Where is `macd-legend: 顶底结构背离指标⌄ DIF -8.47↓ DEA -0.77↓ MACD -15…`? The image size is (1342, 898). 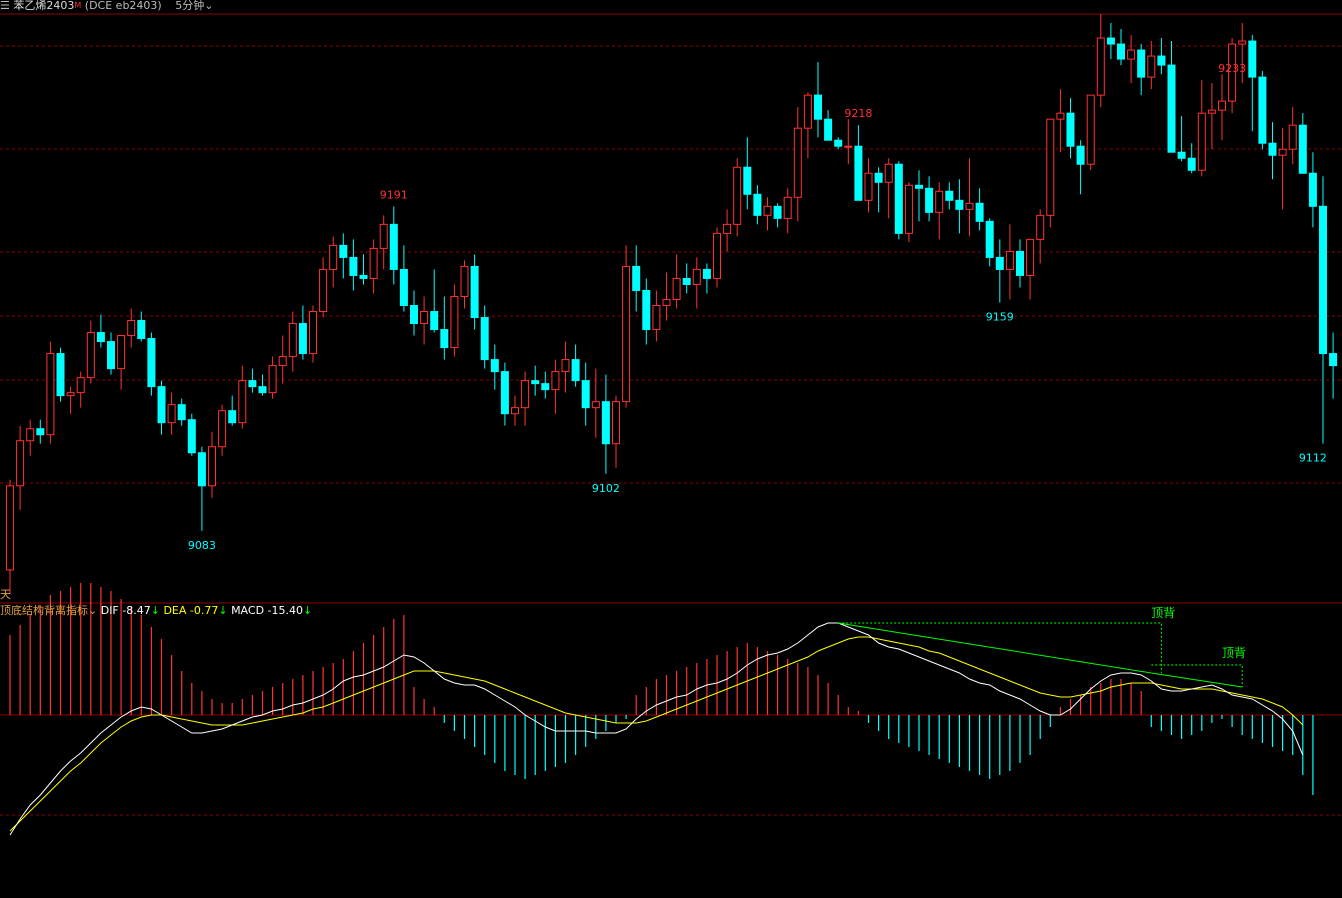 macd-legend: 顶底结构背离指标⌄ DIF -8.47↓ DEA -0.77↓ MACD -15… is located at coordinates (156, 610).